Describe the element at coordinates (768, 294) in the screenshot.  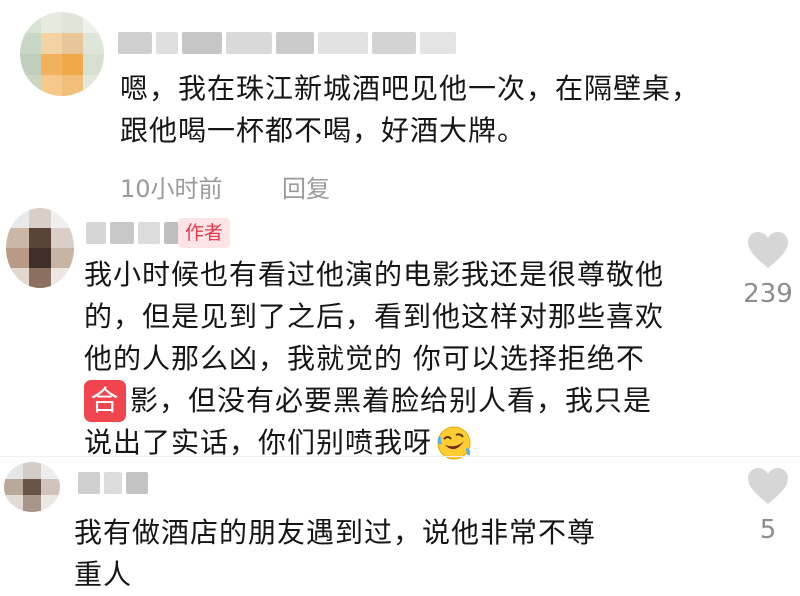
I see `like-count: 239` at that location.